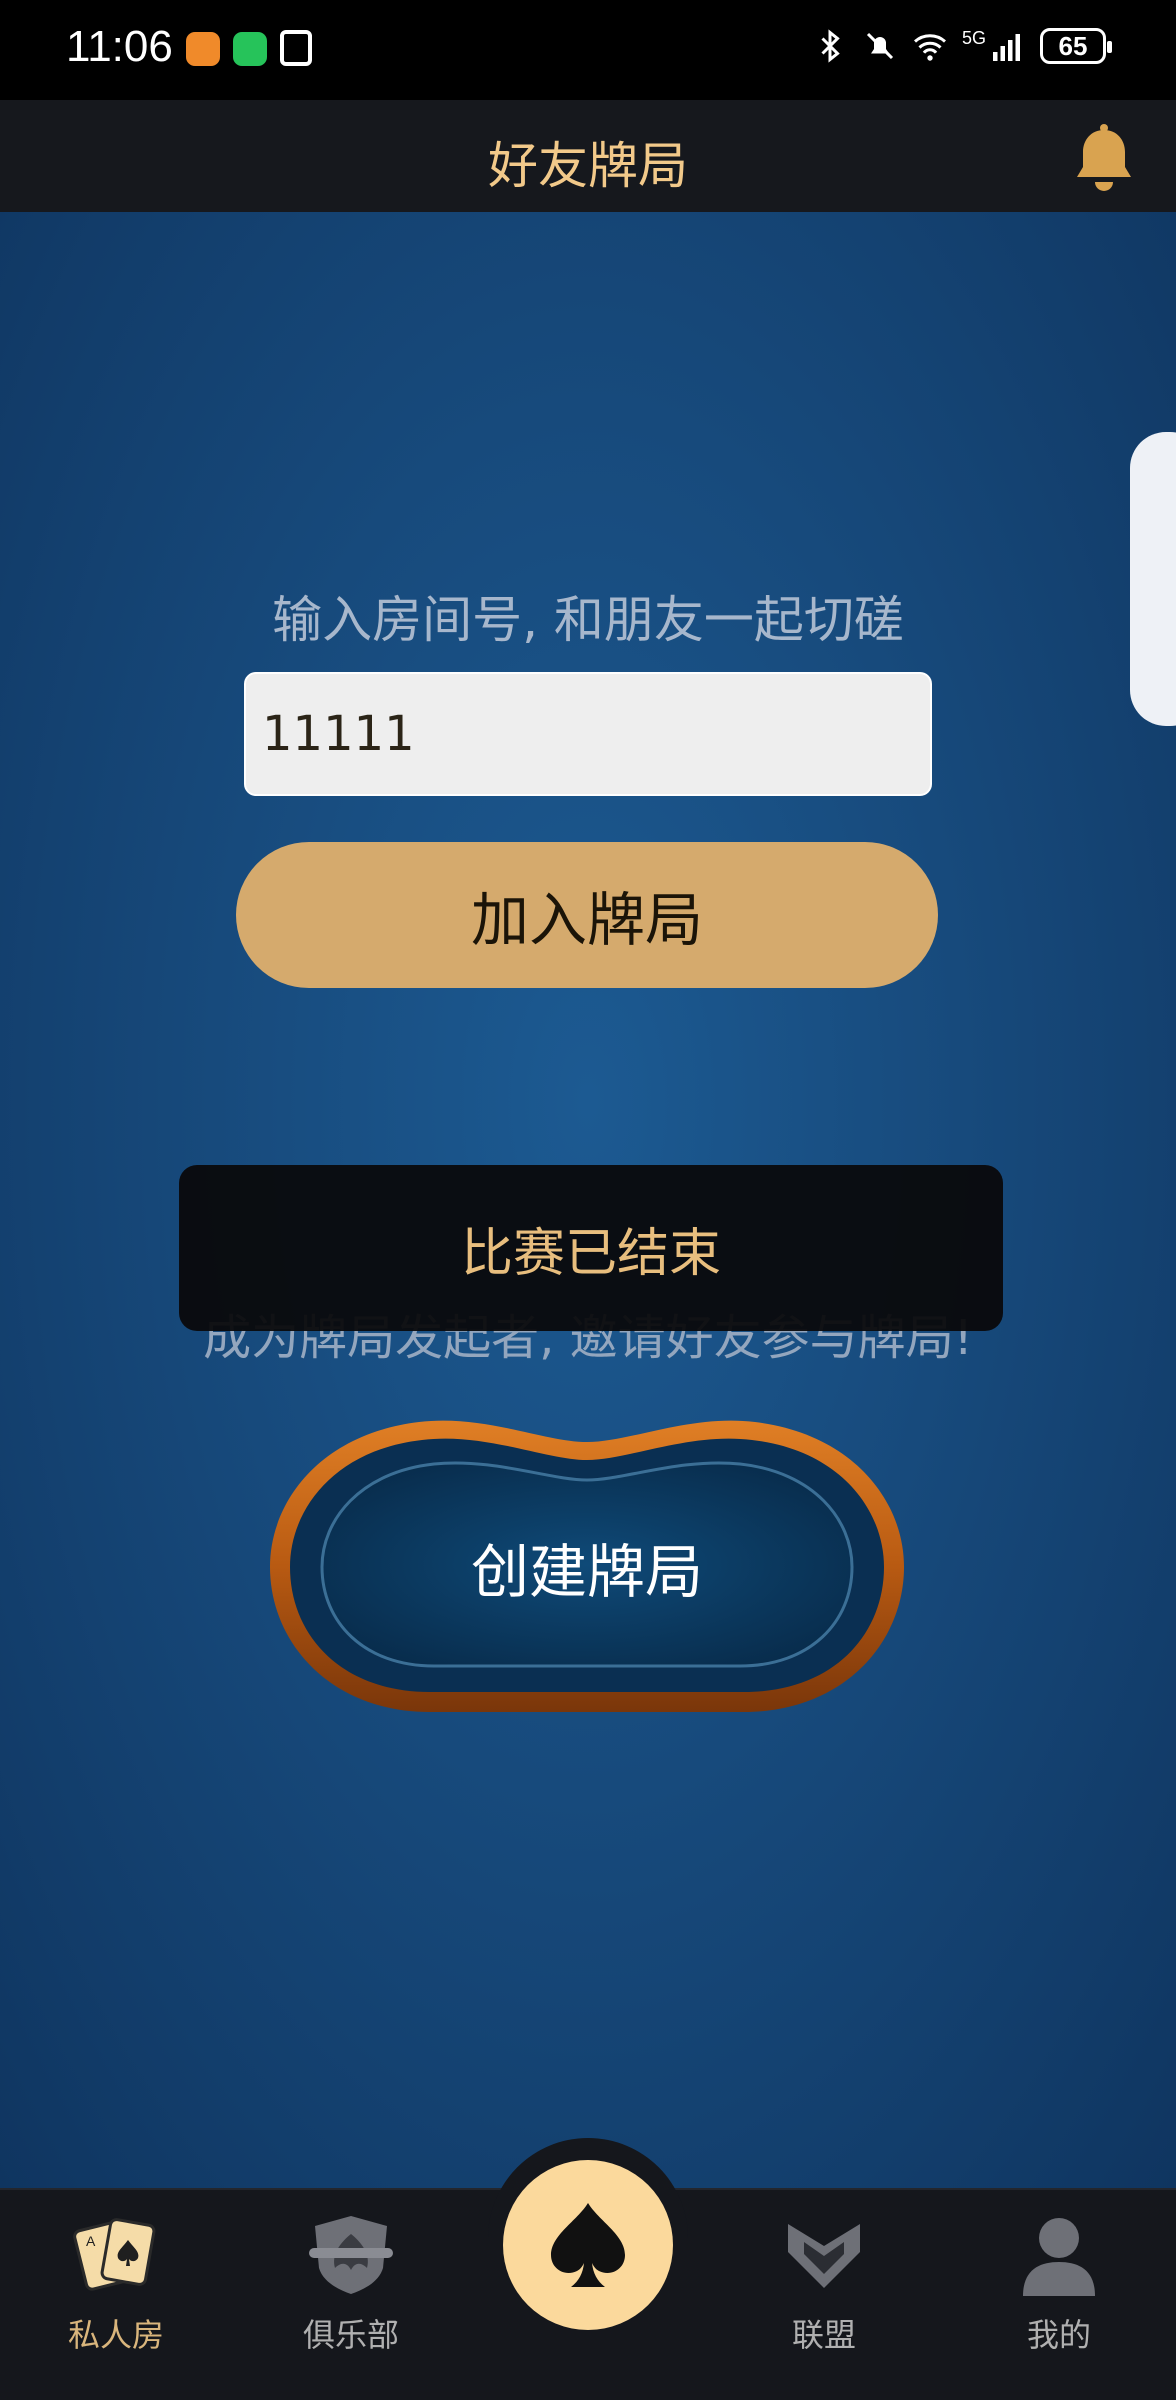  I want to click on svg-text: A, so click(91, 2241).